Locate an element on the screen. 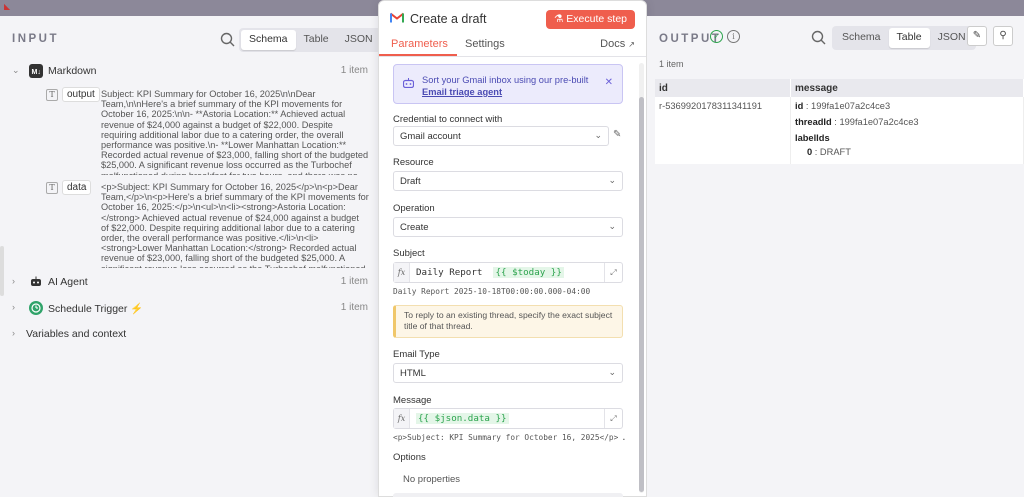 Image resolution: width=1024 pixels, height=497 pixels. credential-value: Gmail account is located at coordinates (430, 136).